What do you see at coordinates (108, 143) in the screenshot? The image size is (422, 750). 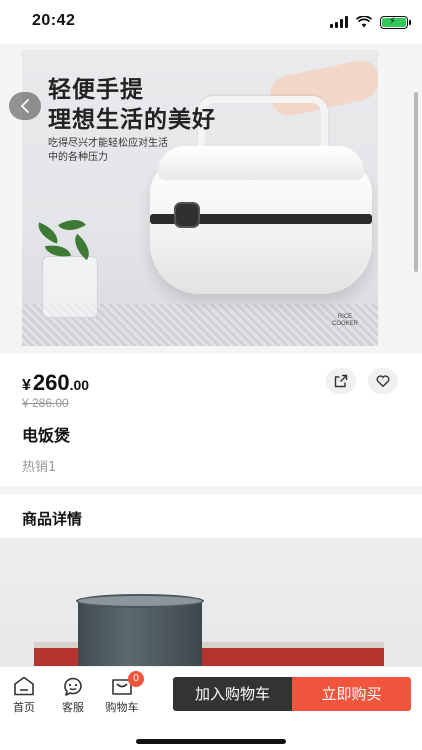 I see `hero-subtitle-line1: 吃得尽兴才能轻松应对生活` at bounding box center [108, 143].